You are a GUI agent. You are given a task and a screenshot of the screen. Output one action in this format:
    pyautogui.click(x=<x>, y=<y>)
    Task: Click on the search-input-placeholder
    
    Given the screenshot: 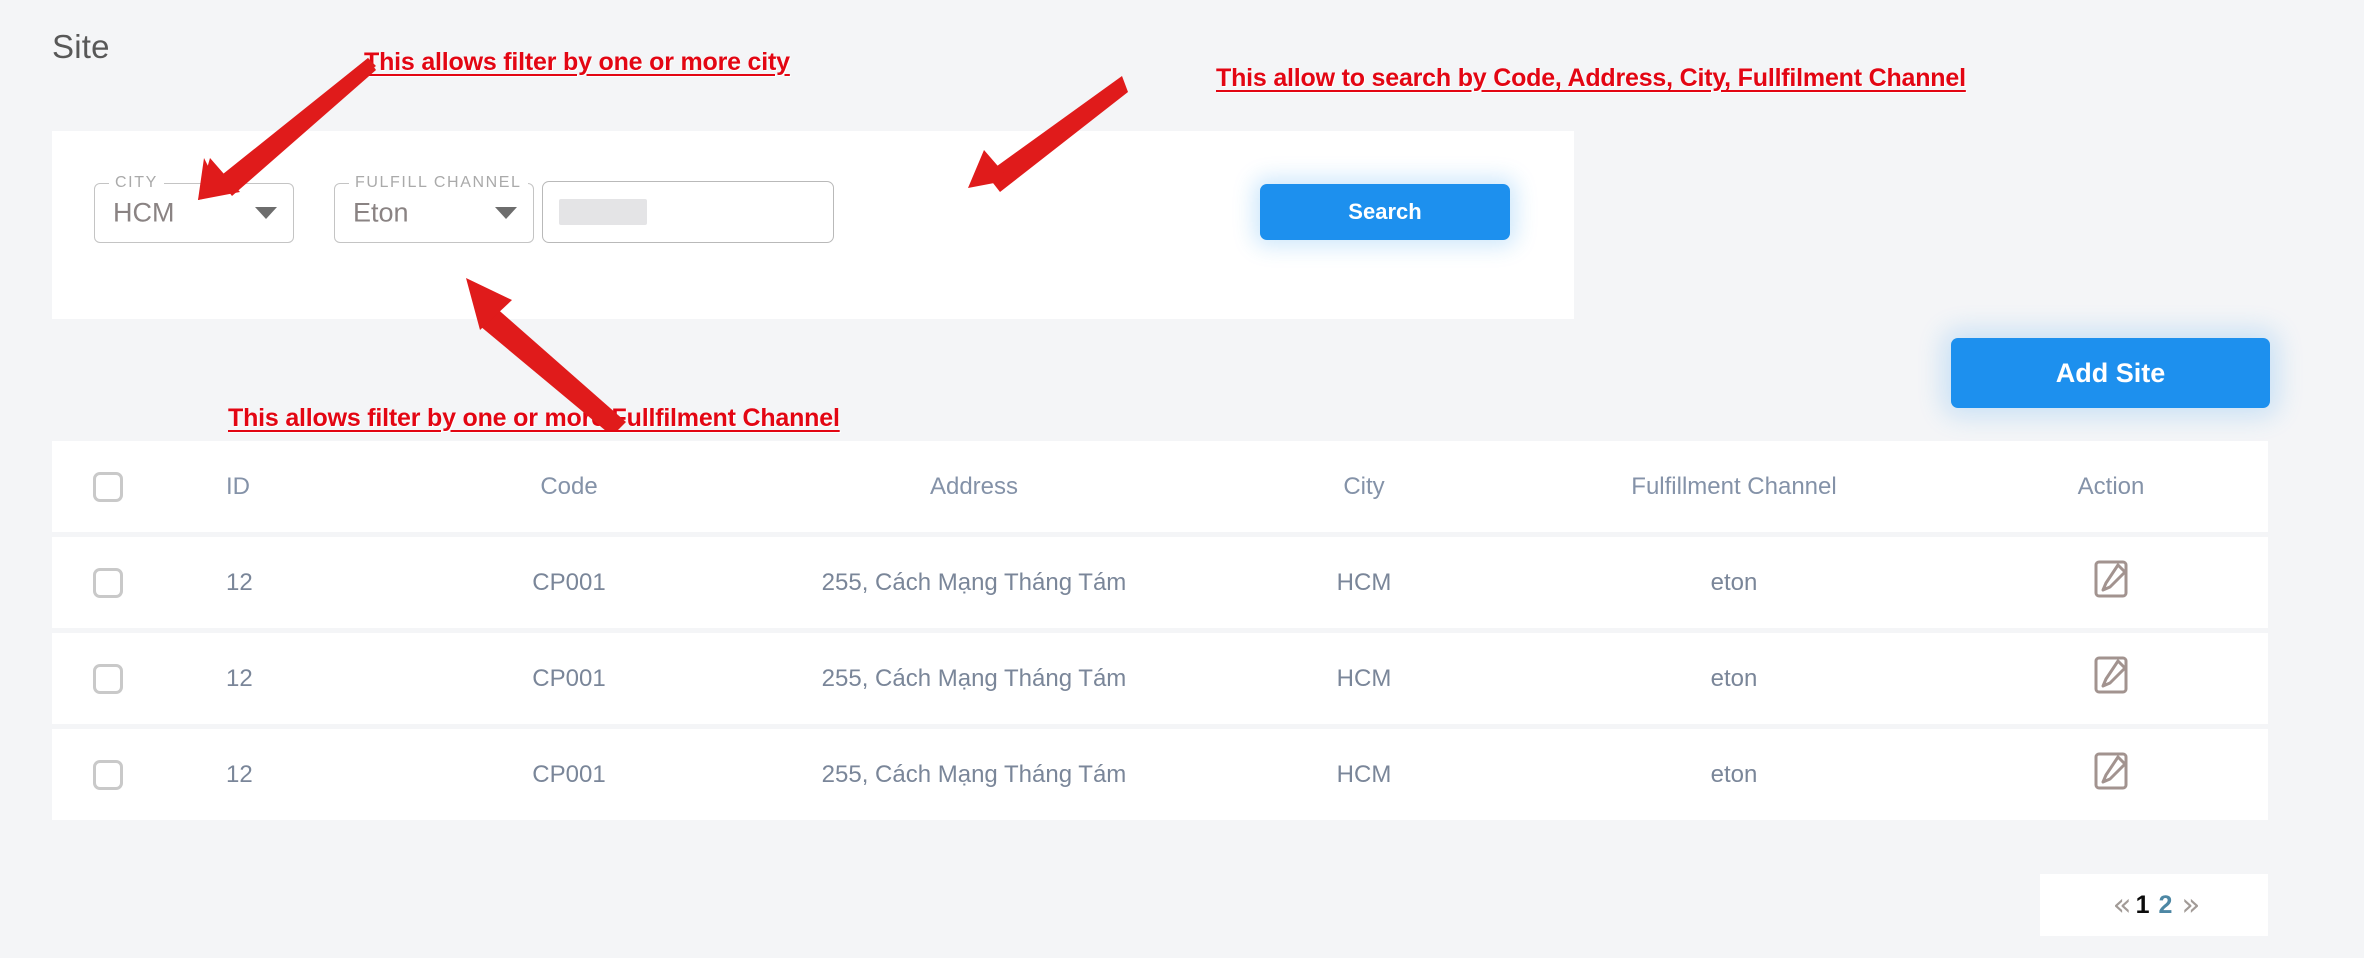 What is the action you would take?
    pyautogui.click(x=603, y=212)
    